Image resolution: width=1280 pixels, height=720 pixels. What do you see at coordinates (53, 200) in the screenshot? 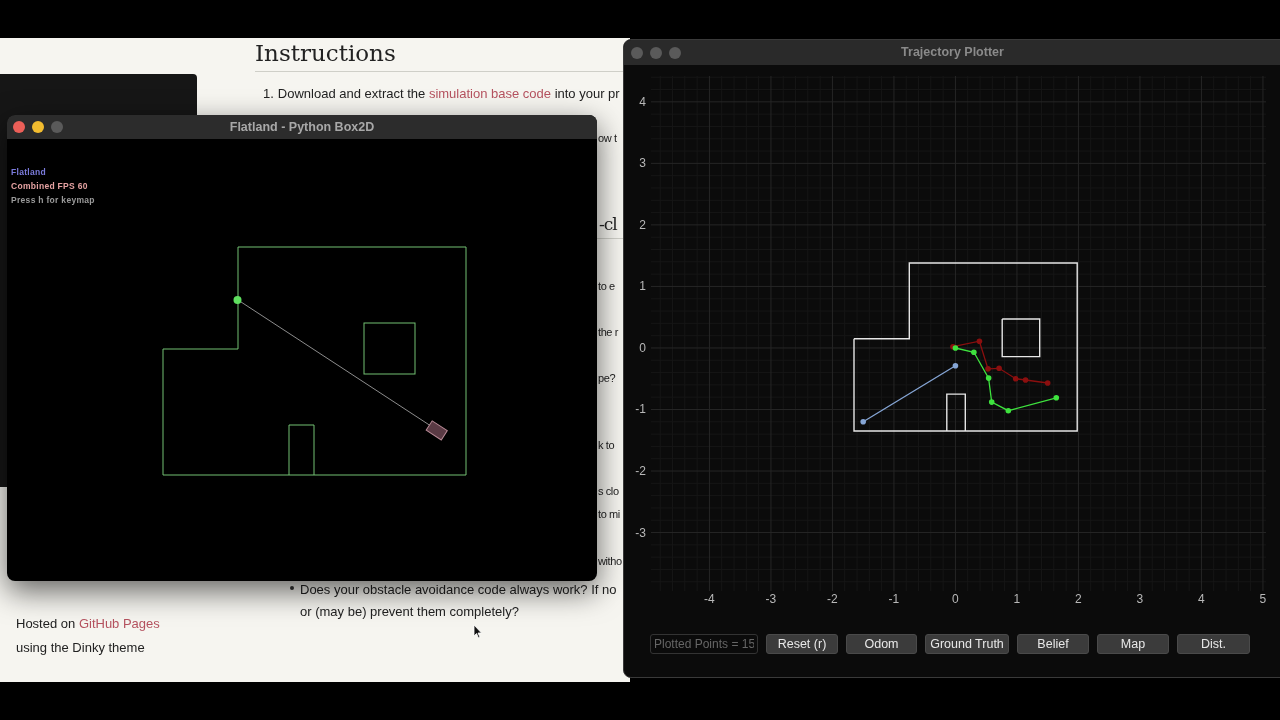
I see `overlay-text: Press h for keymap` at bounding box center [53, 200].